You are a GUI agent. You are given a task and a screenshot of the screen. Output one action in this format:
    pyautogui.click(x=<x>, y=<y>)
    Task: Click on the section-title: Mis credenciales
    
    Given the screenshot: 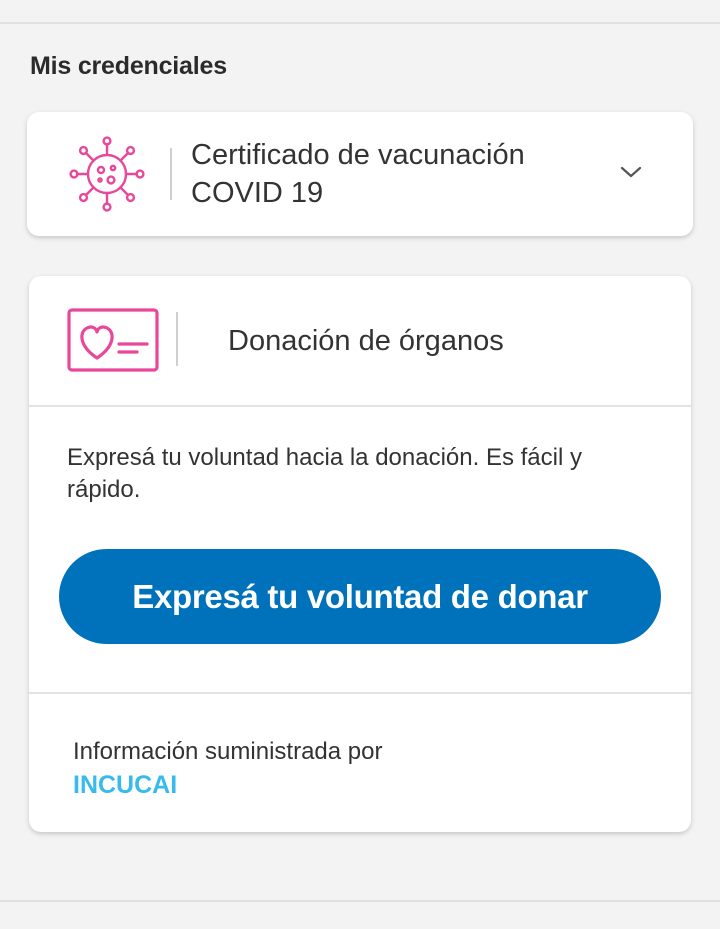 What is the action you would take?
    pyautogui.click(x=128, y=66)
    